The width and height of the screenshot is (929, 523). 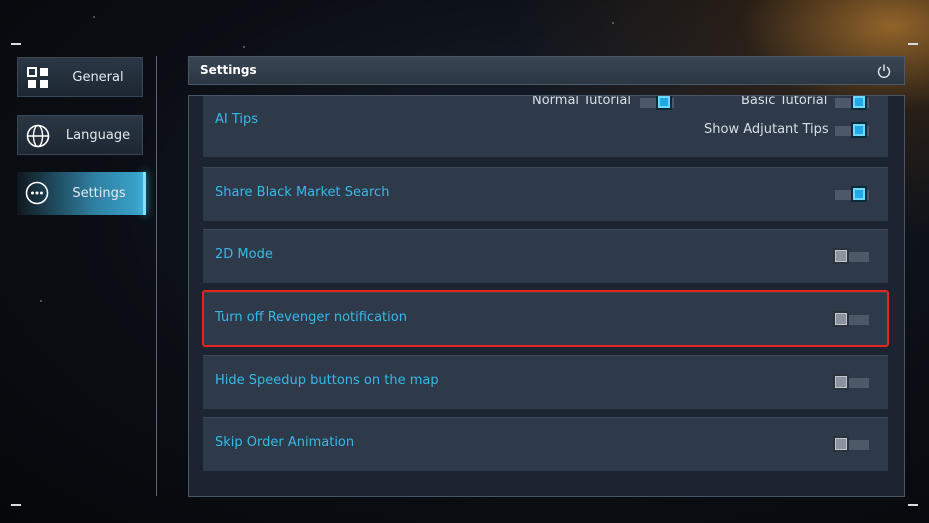 What do you see at coordinates (545, 256) in the screenshot?
I see `setting-row-2d-mode: 2D Mode` at bounding box center [545, 256].